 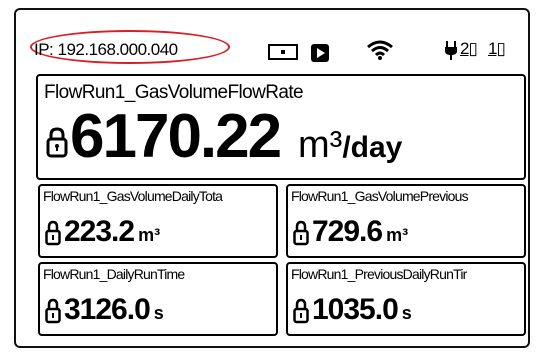 I want to click on main-panel-title: FlowRun1_GasVolumeFlowRate, so click(x=174, y=92).